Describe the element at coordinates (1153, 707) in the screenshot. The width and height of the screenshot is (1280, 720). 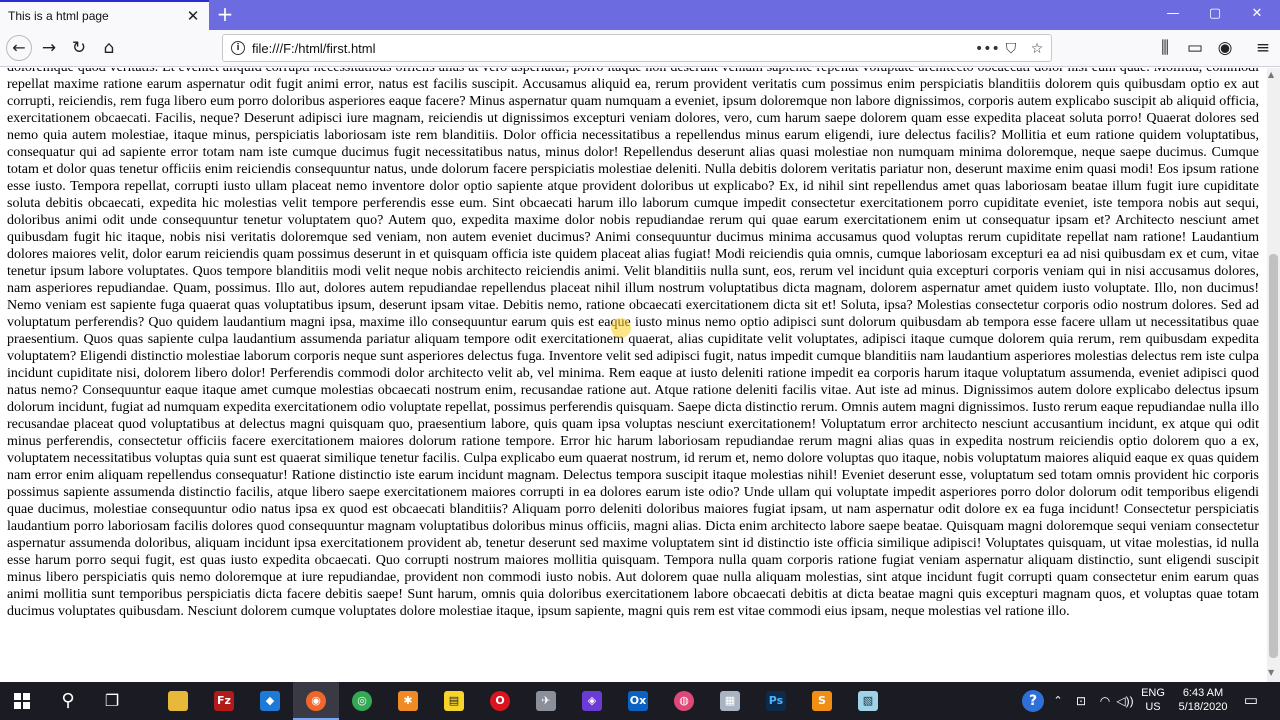
I see `keyboard-layout: US` at that location.